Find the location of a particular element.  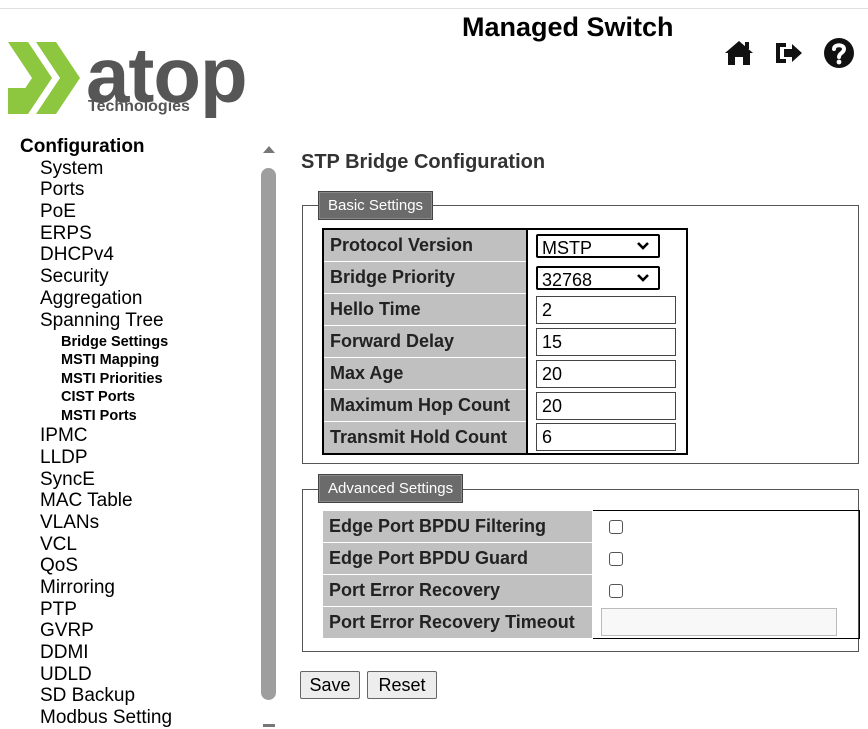

sidebar-item-mac-table: MAC Table is located at coordinates (86, 501).